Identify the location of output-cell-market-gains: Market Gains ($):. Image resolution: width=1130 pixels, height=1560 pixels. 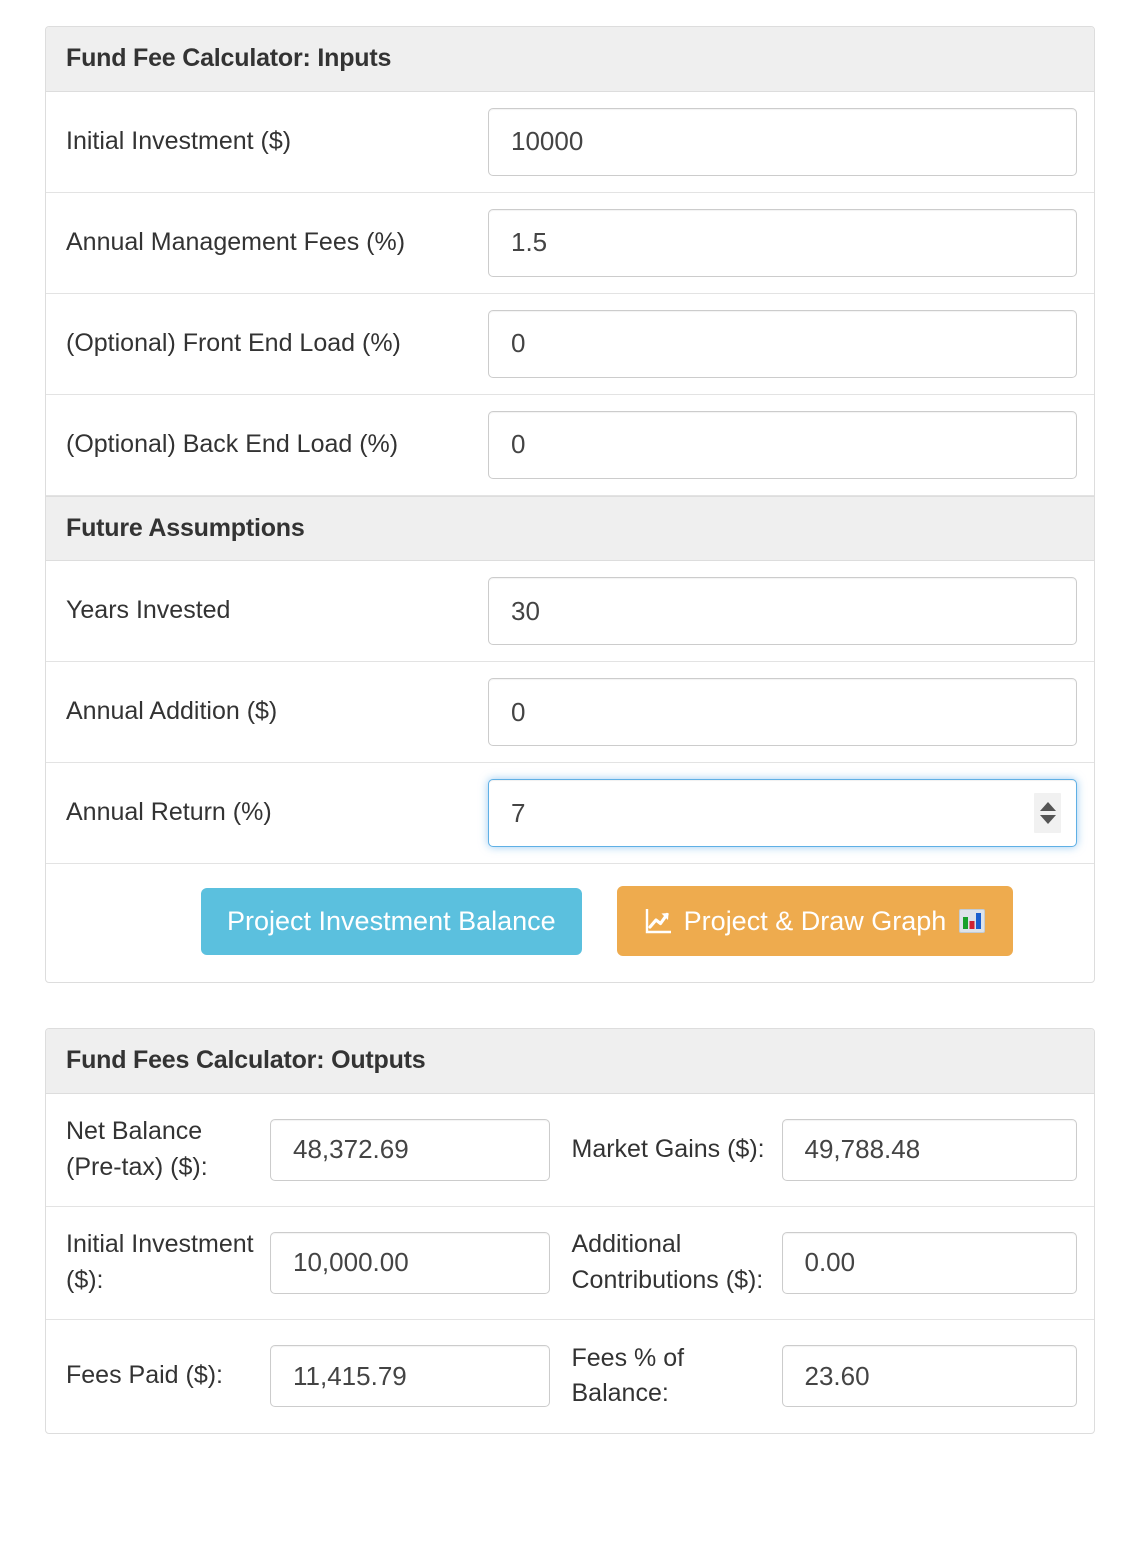
(824, 1150).